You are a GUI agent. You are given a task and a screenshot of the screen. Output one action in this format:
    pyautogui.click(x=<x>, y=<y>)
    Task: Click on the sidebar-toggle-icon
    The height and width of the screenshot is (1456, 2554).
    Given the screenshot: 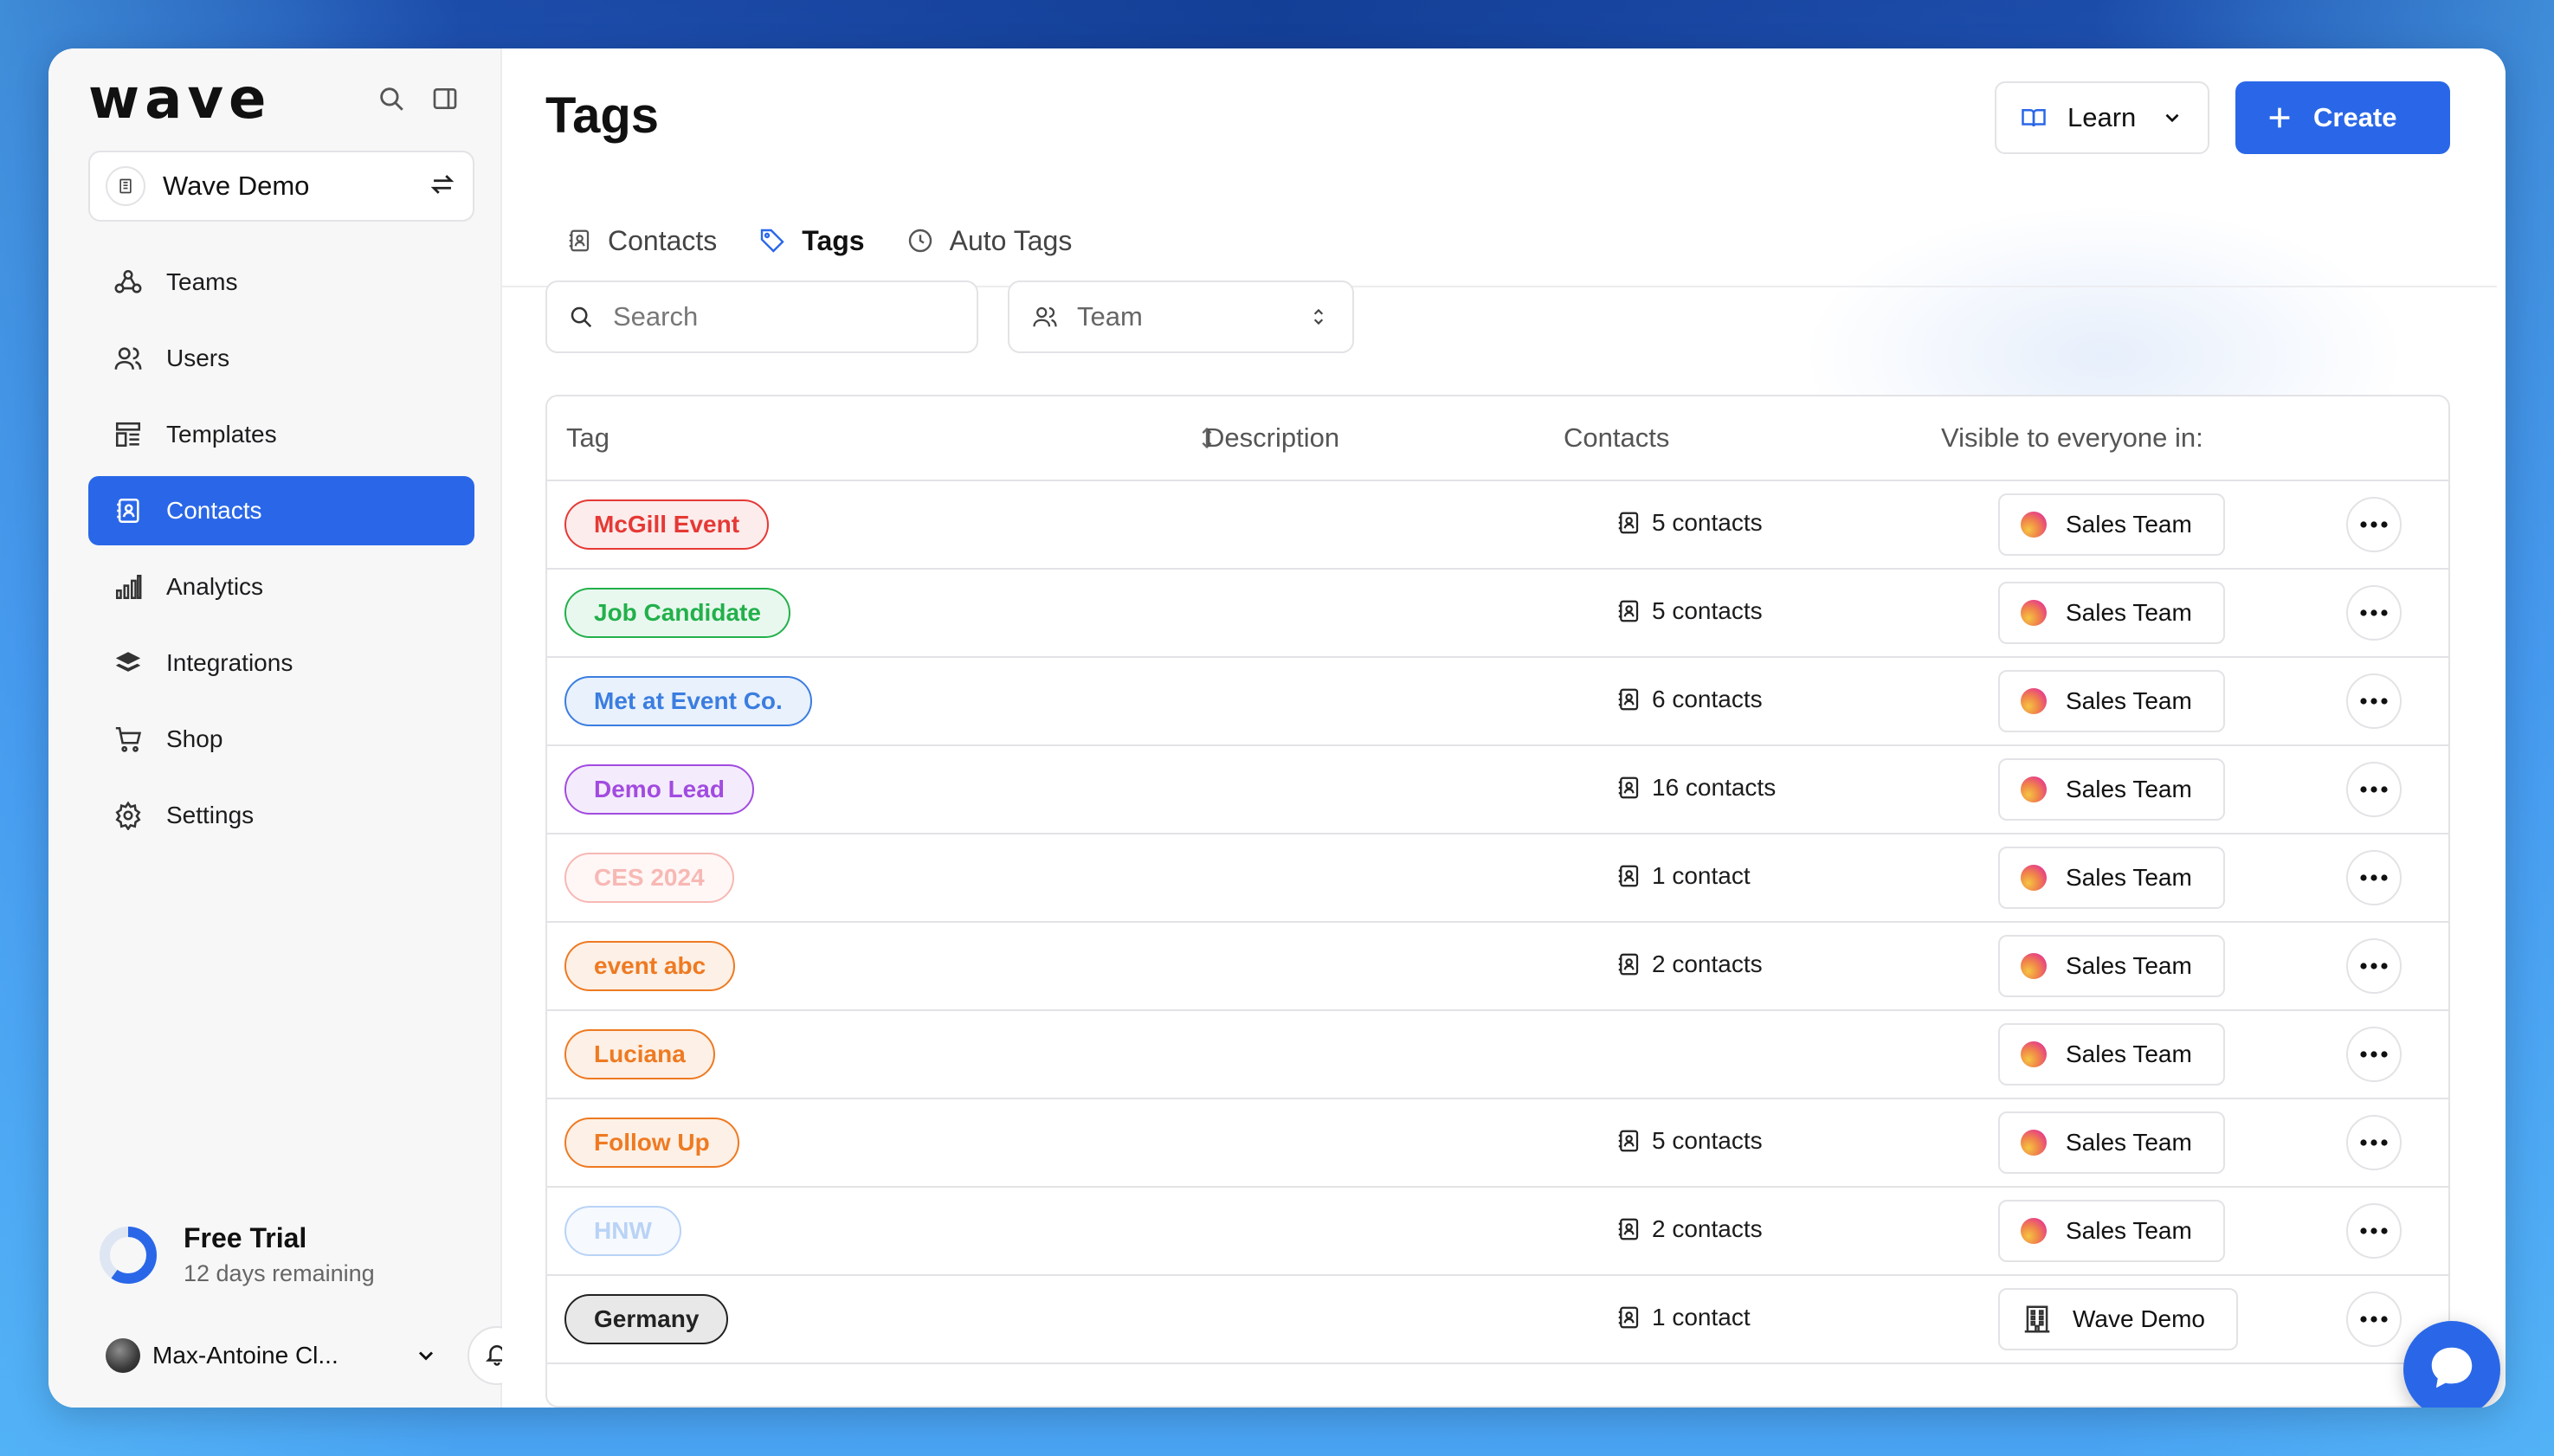 What is the action you would take?
    pyautogui.click(x=445, y=99)
    